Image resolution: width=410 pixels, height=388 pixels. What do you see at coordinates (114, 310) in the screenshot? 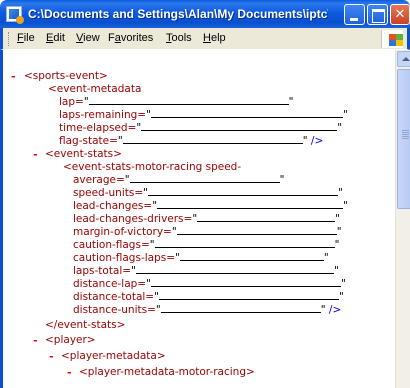
I see `xml-attr-name: distance-units=` at bounding box center [114, 310].